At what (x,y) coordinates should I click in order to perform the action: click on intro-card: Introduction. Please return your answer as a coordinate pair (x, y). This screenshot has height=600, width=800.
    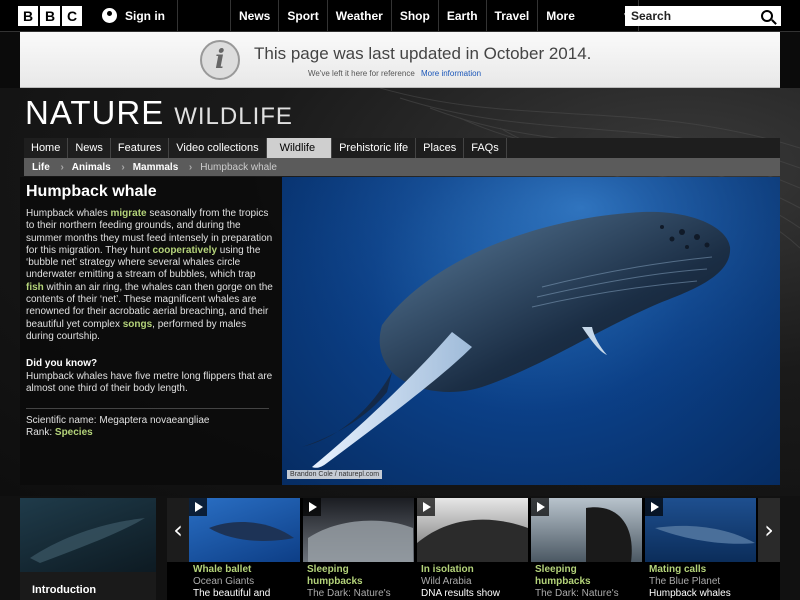
    Looking at the image, I should click on (88, 549).